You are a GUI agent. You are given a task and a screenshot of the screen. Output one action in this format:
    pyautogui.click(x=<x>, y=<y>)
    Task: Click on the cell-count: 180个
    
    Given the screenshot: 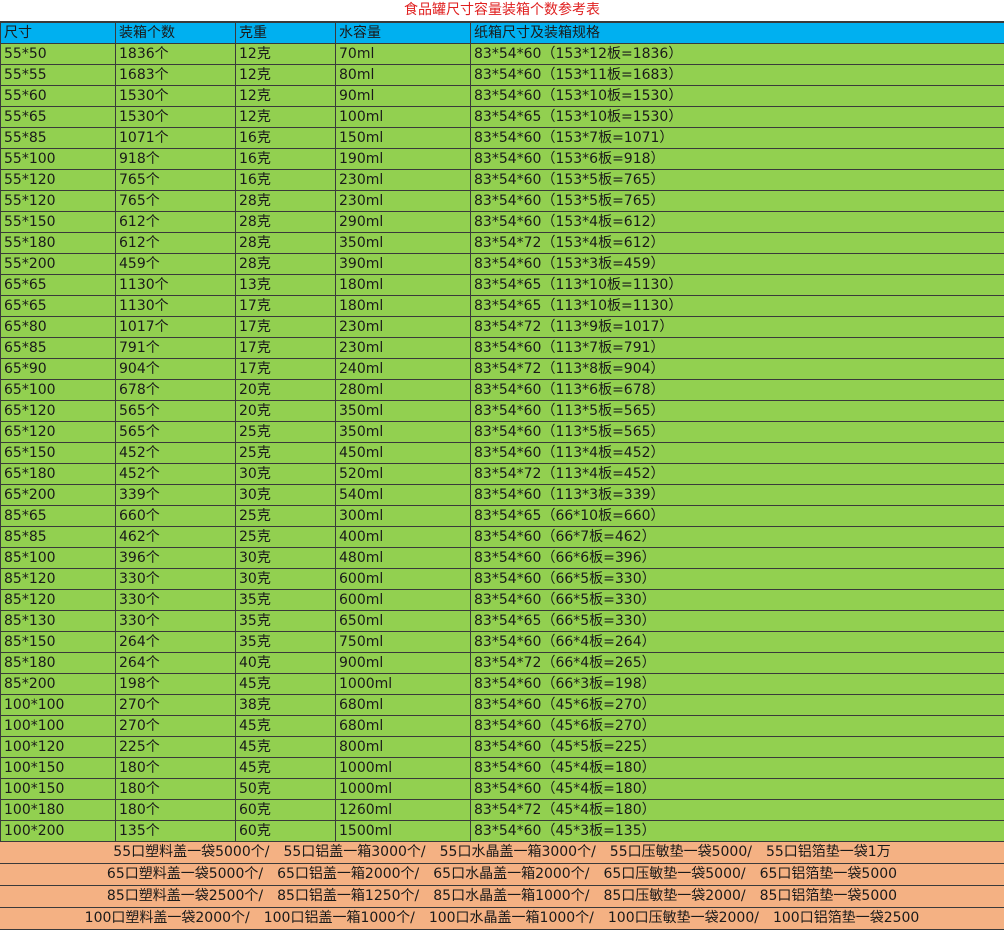 What is the action you would take?
    pyautogui.click(x=176, y=768)
    